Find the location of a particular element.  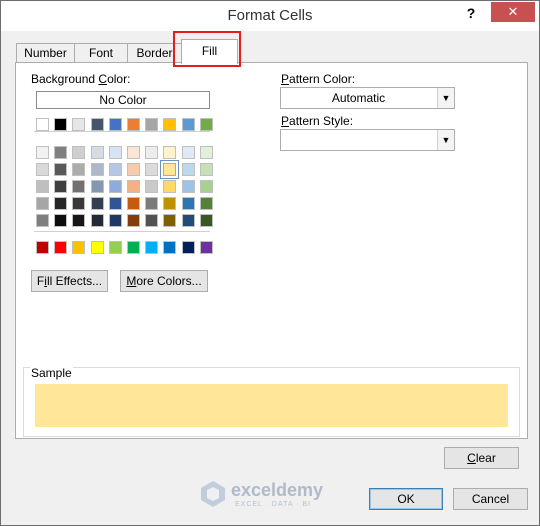

help-button: ? is located at coordinates (471, 13).